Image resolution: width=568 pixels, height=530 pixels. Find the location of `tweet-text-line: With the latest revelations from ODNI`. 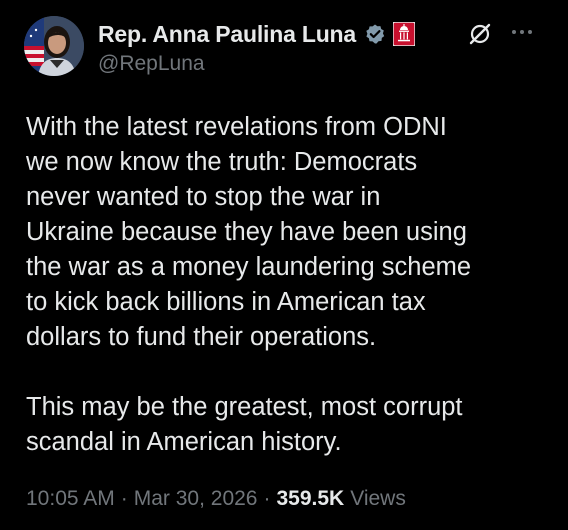

tweet-text-line: With the latest revelations from ODNI is located at coordinates (236, 127).